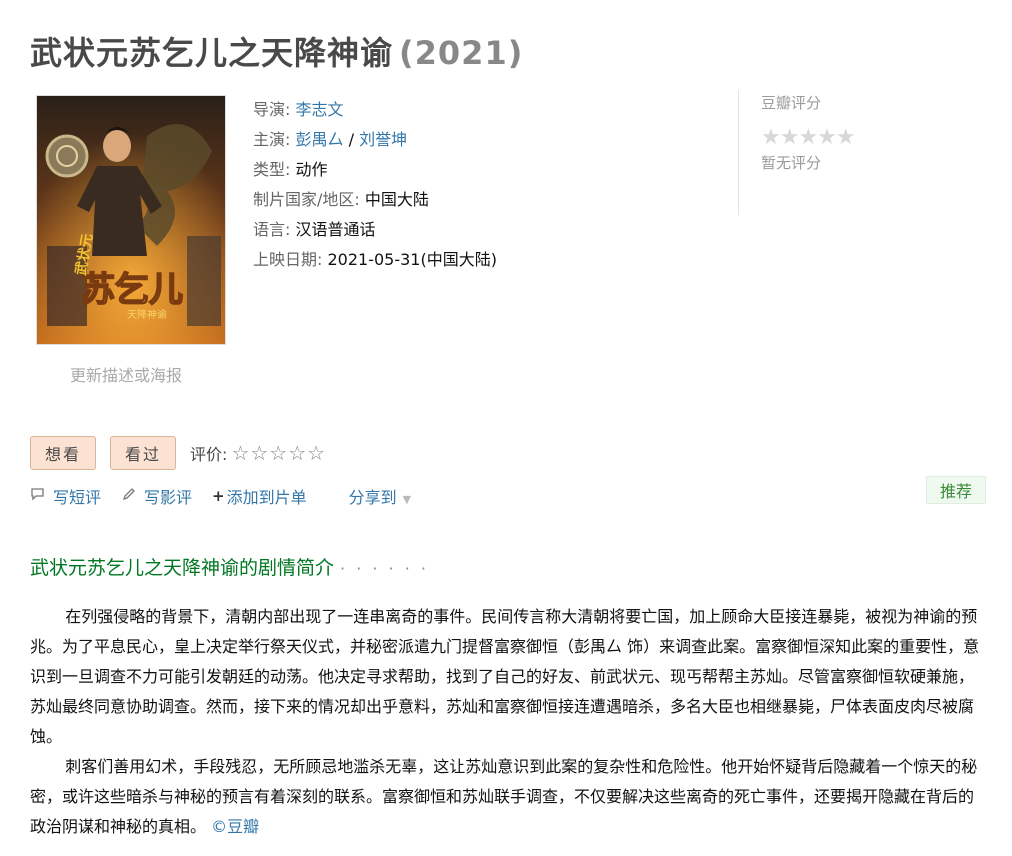  Describe the element at coordinates (375, 170) in the screenshot. I see `genre-row: 类型: 动作` at that location.